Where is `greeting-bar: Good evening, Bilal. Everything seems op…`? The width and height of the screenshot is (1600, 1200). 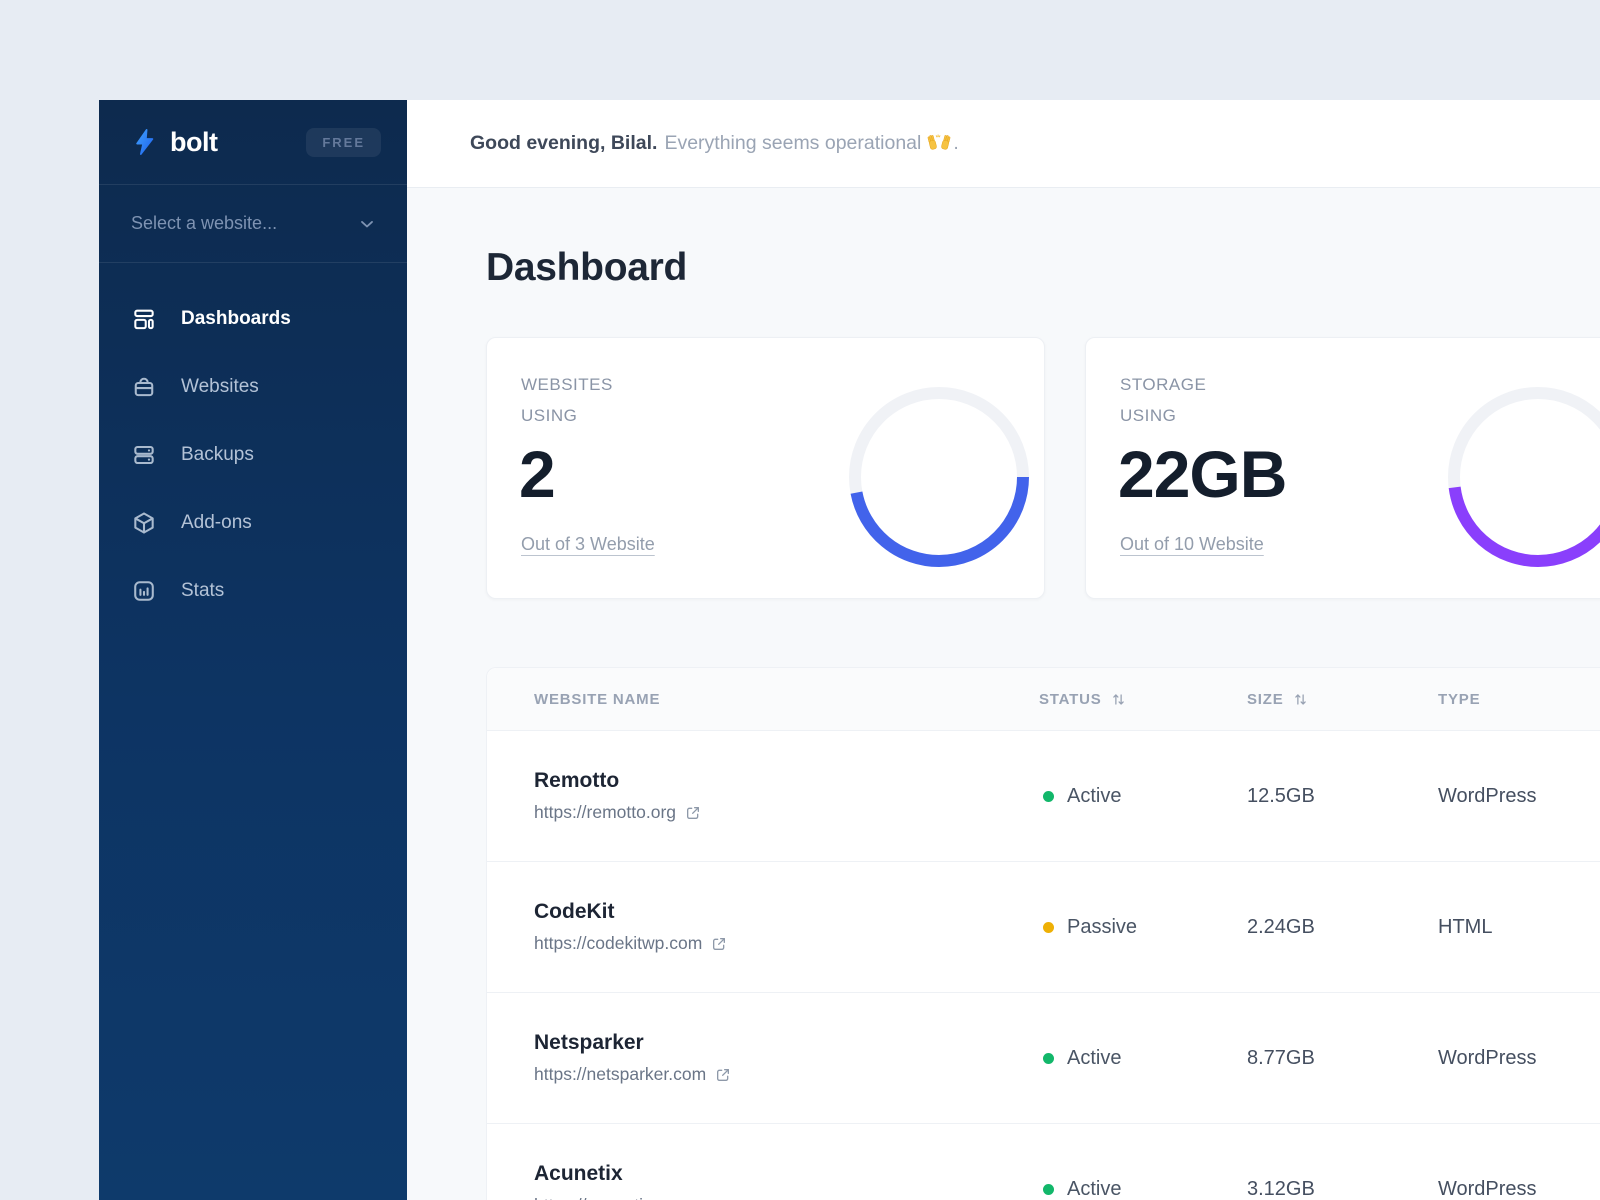
greeting-bar: Good evening, Bilal. Everything seems op… is located at coordinates (1003, 144).